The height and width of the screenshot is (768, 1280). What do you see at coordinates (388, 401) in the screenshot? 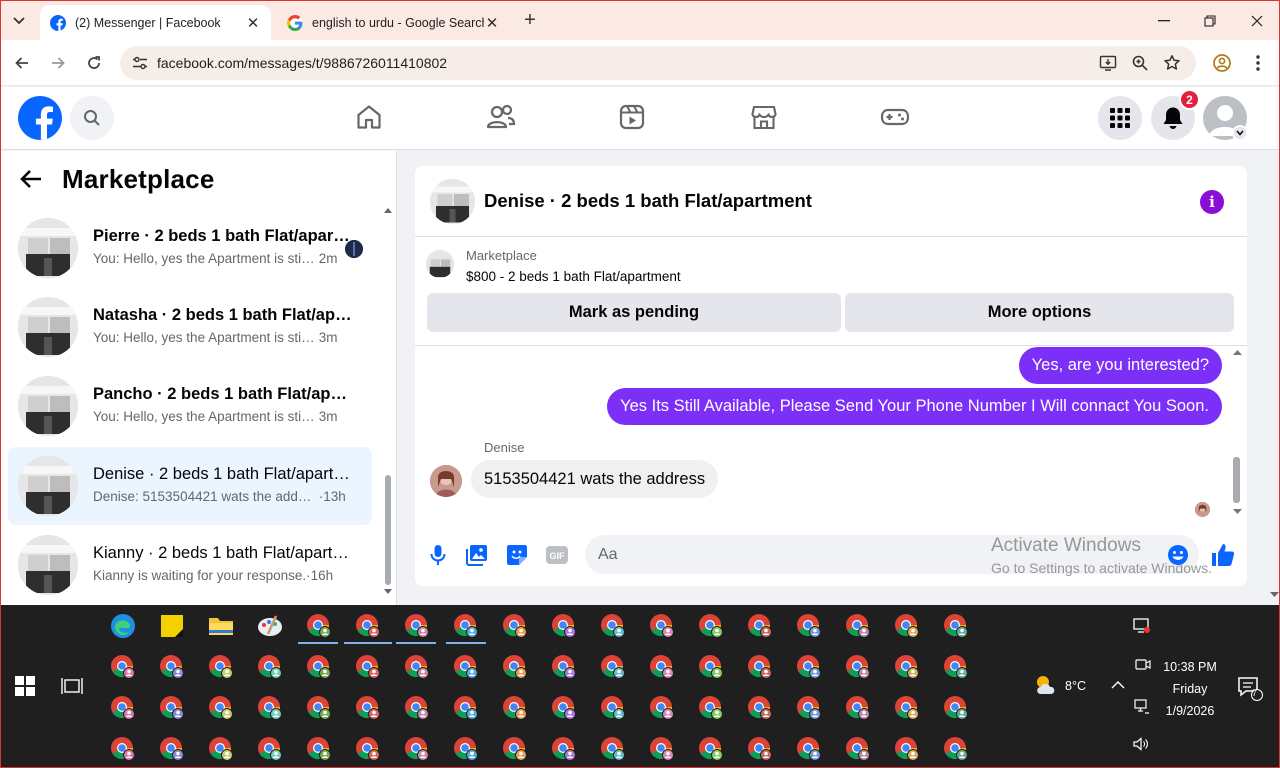
I see `sidebar-scrollbar` at bounding box center [388, 401].